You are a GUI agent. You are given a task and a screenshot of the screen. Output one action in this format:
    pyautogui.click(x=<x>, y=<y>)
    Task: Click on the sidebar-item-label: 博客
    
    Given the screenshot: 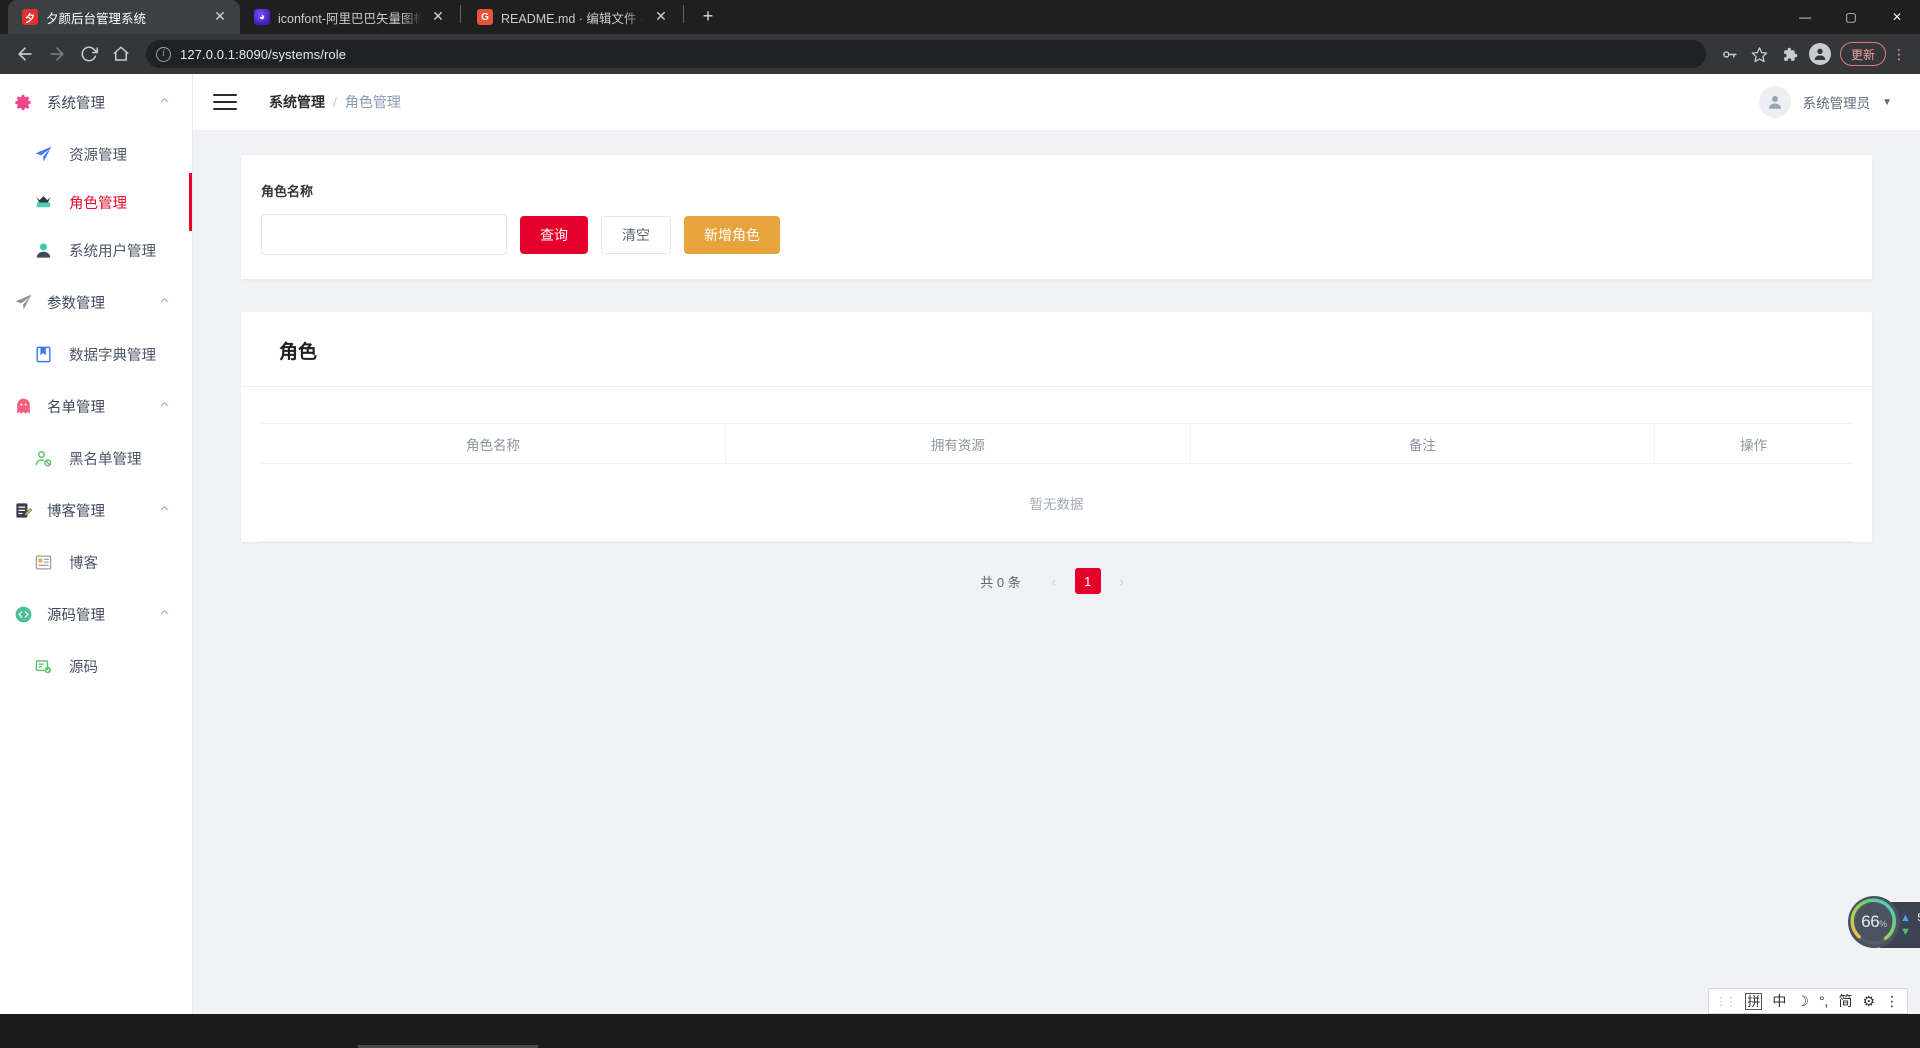 What is the action you would take?
    pyautogui.click(x=83, y=563)
    